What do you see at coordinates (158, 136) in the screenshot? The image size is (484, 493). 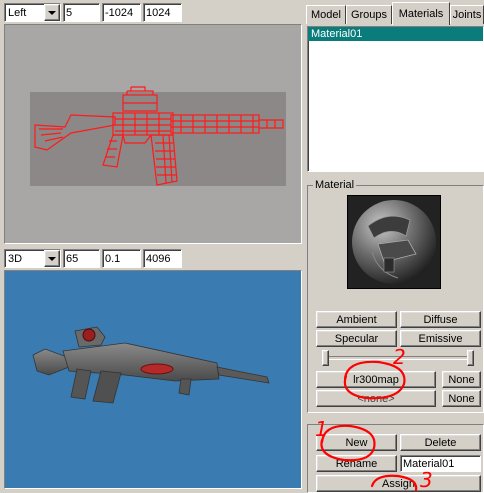 I see `wireframe-model` at bounding box center [158, 136].